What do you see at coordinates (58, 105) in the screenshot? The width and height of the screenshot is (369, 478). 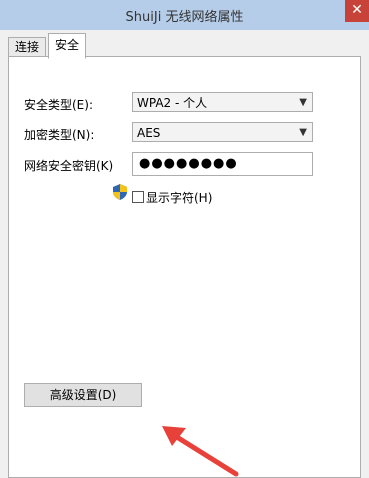 I see `security-type-label: 安全类型(E):` at bounding box center [58, 105].